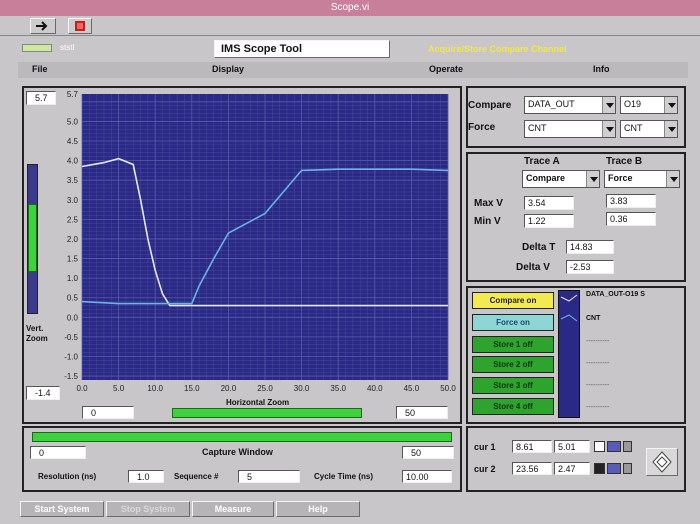 The height and width of the screenshot is (524, 700). What do you see at coordinates (485, 447) in the screenshot?
I see `cursor-1-label: cur 1` at bounding box center [485, 447].